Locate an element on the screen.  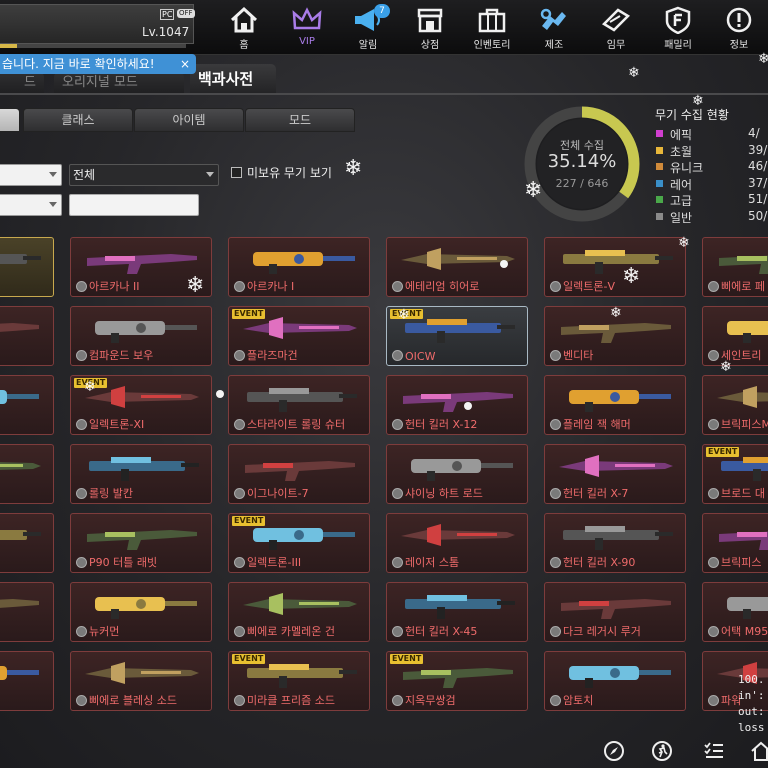
weapon-card: 아르카나 I is located at coordinates (299, 267).